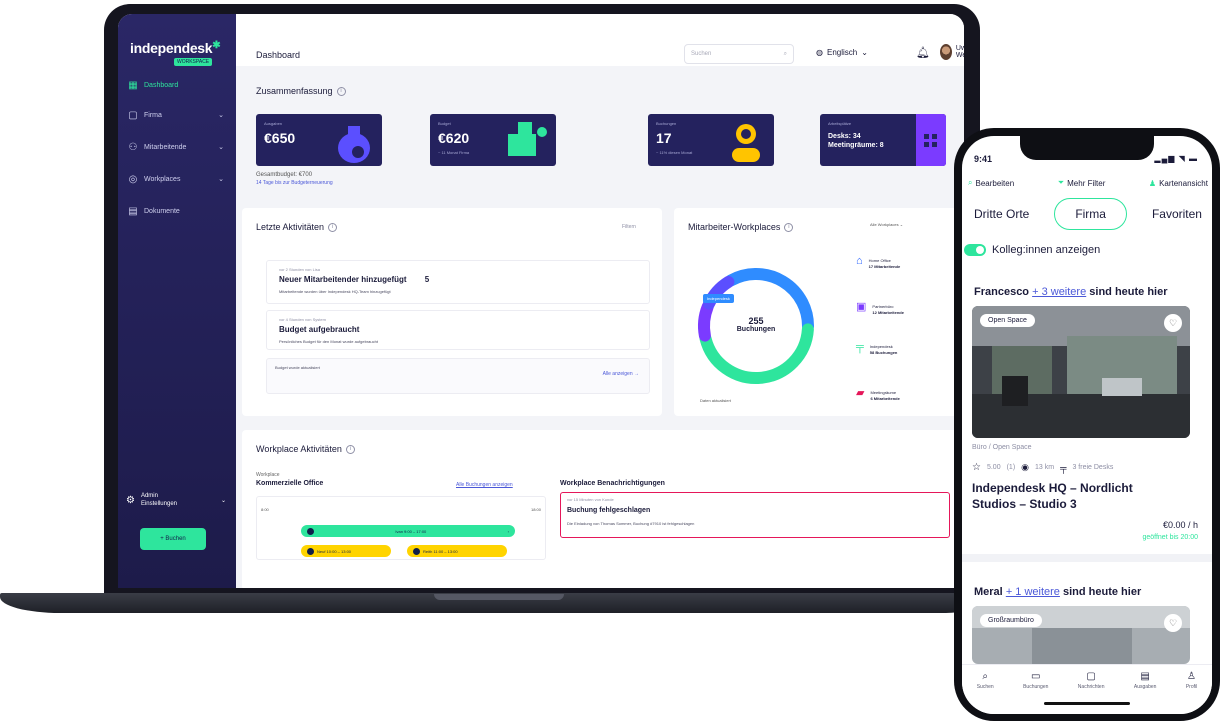 The image size is (1220, 721). What do you see at coordinates (1036, 676) in the screenshot?
I see `calendar-icon: ▭` at bounding box center [1036, 676].